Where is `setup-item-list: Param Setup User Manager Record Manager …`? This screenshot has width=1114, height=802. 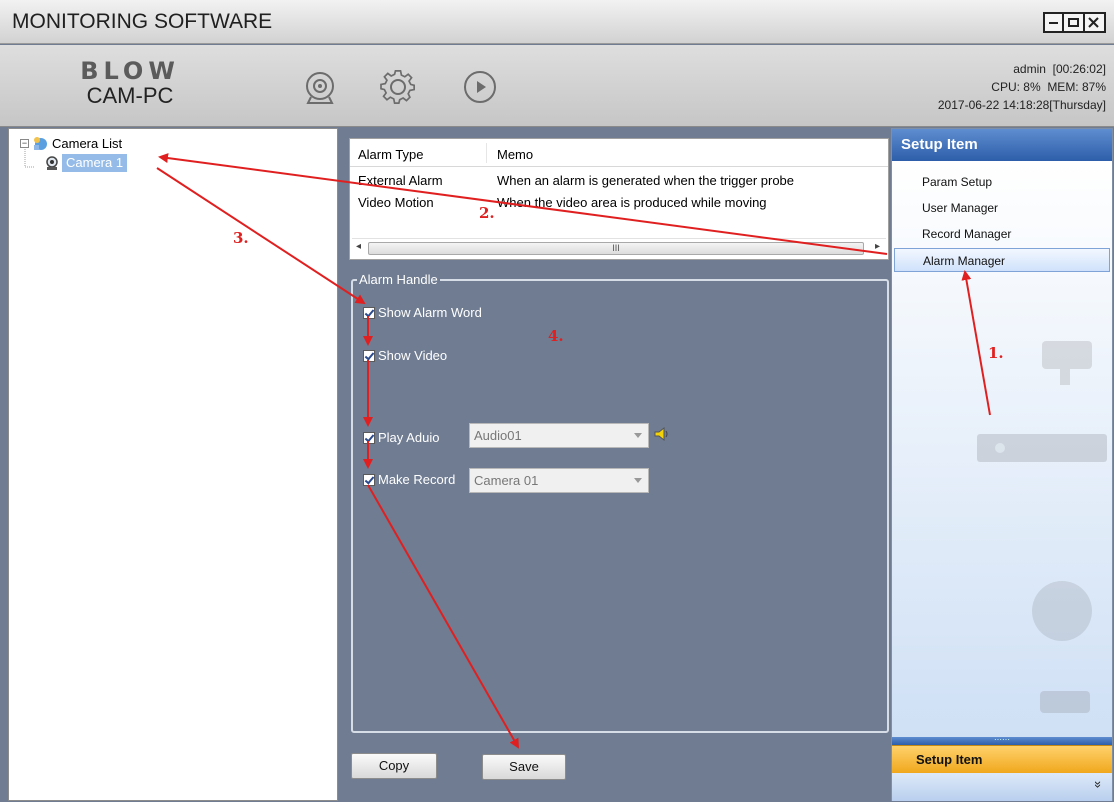 setup-item-list: Param Setup User Manager Record Manager … is located at coordinates (1002, 449).